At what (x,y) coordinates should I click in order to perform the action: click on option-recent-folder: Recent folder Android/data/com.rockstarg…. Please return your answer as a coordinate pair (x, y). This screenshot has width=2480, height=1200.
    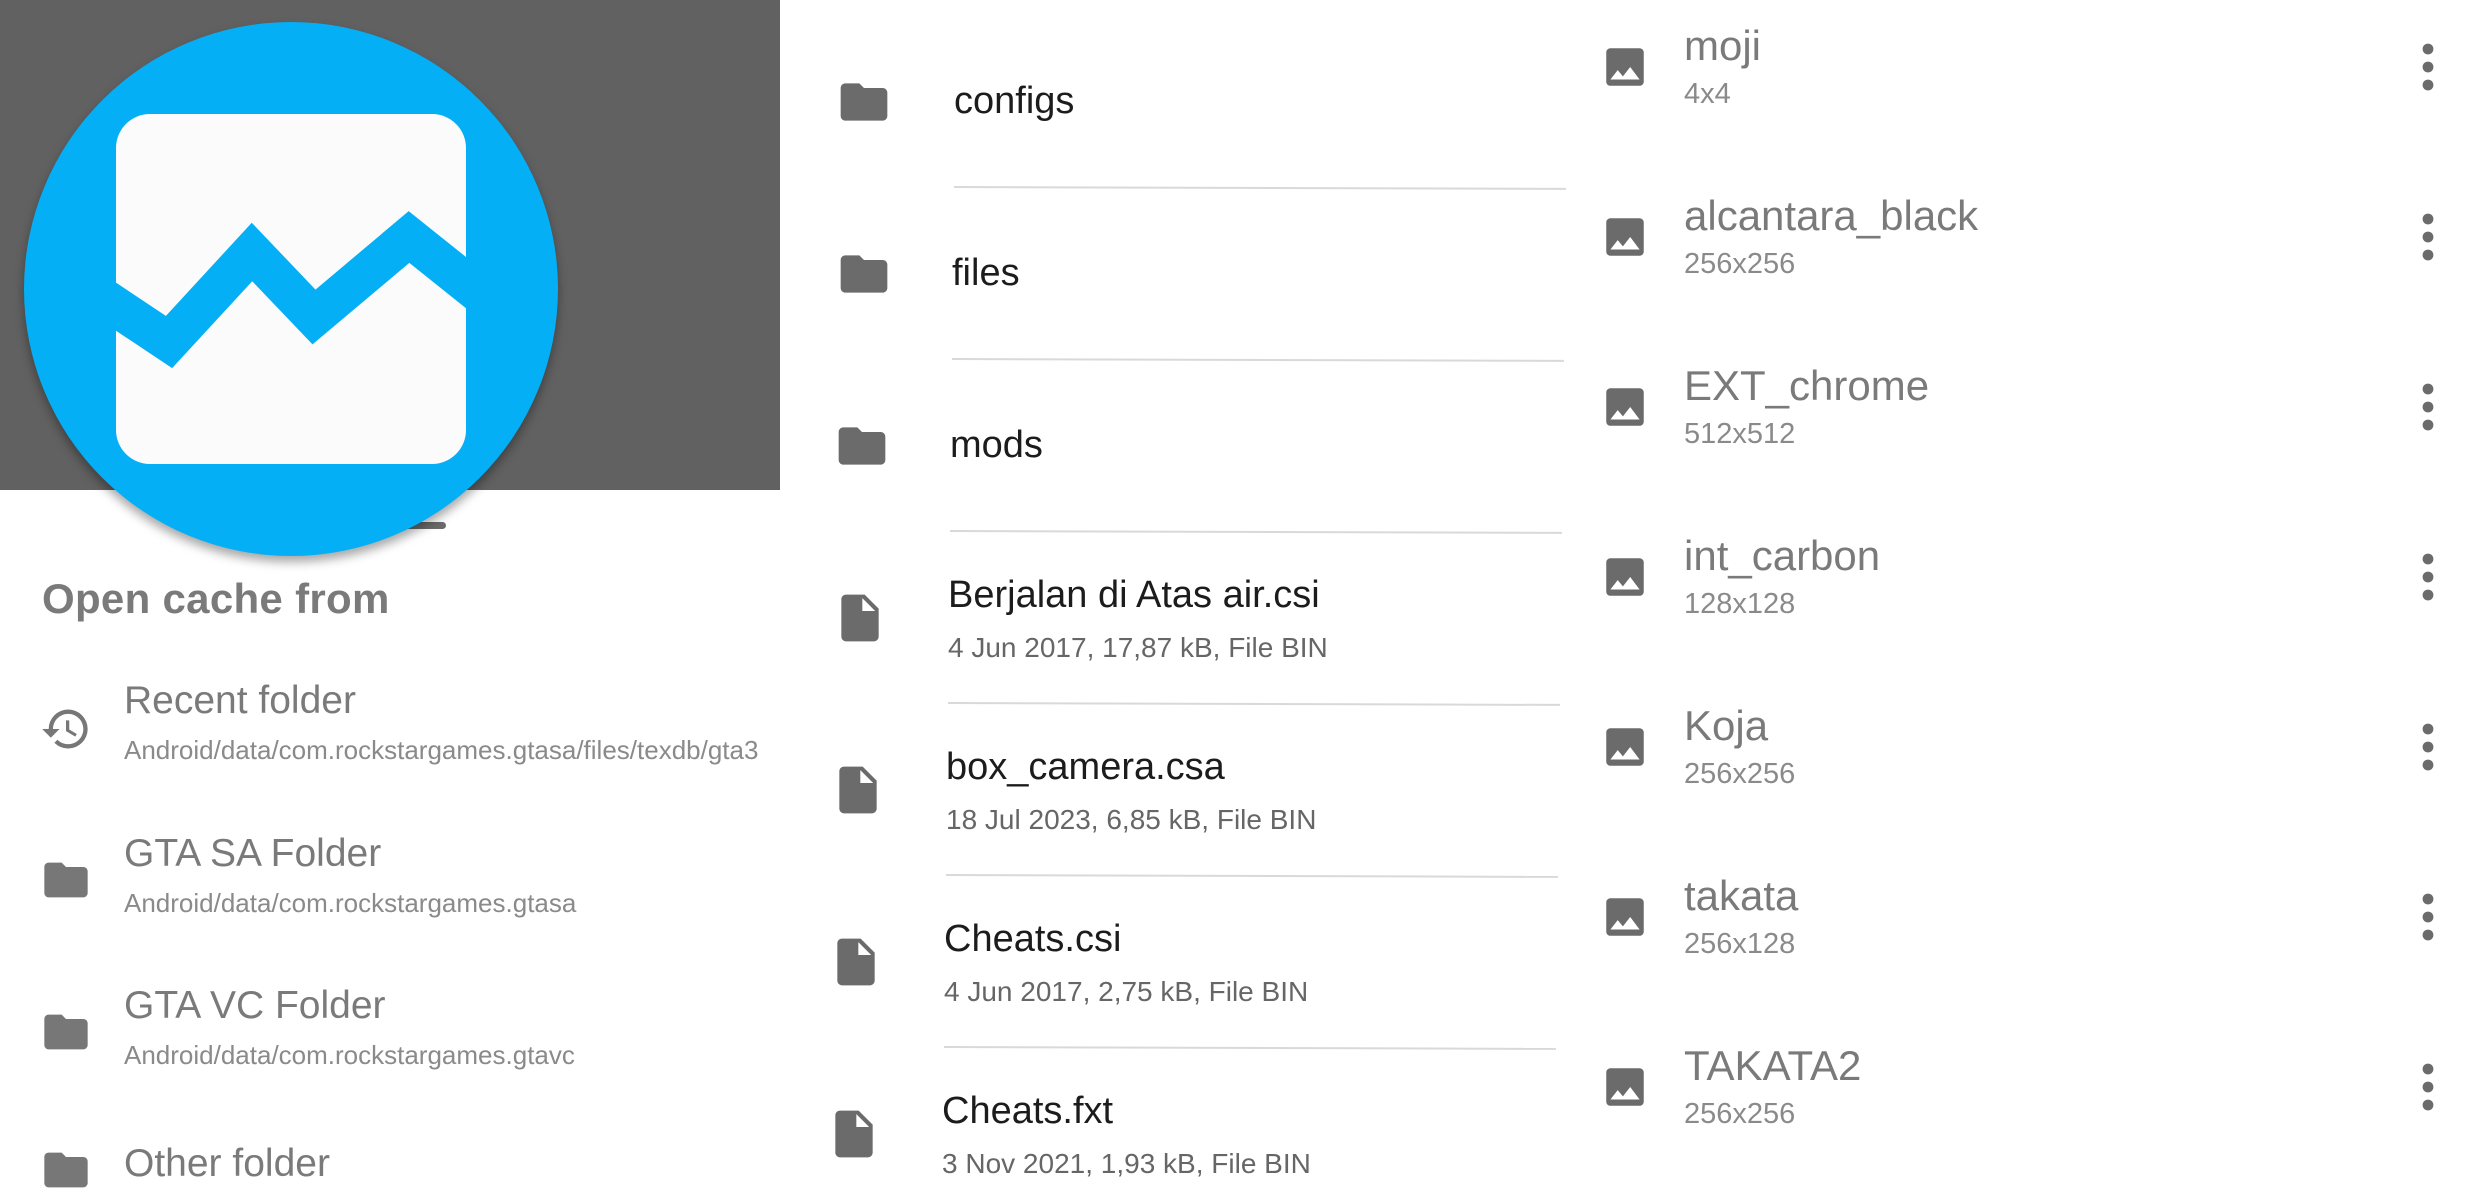
    Looking at the image, I should click on (390, 735).